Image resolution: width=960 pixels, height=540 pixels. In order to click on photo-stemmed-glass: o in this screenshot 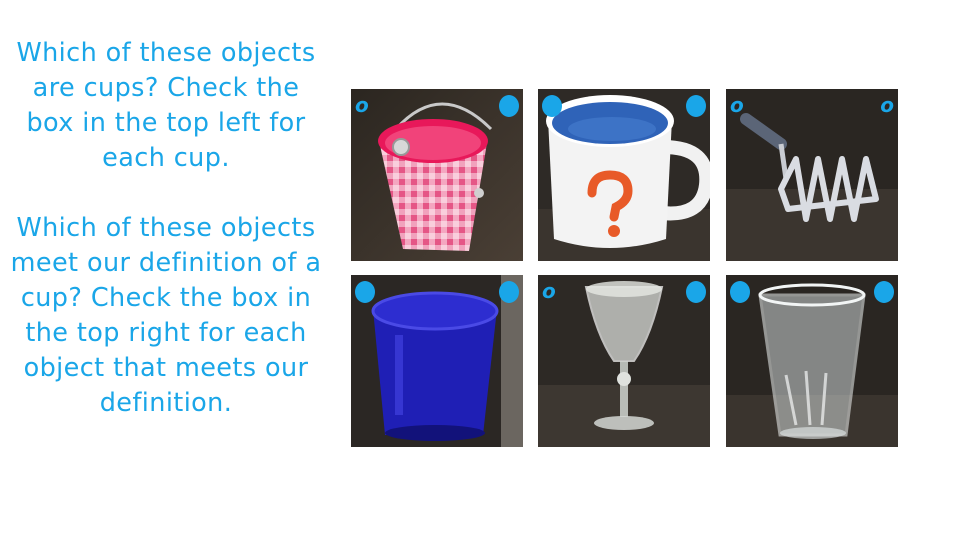, I will do `click(624, 361)`.